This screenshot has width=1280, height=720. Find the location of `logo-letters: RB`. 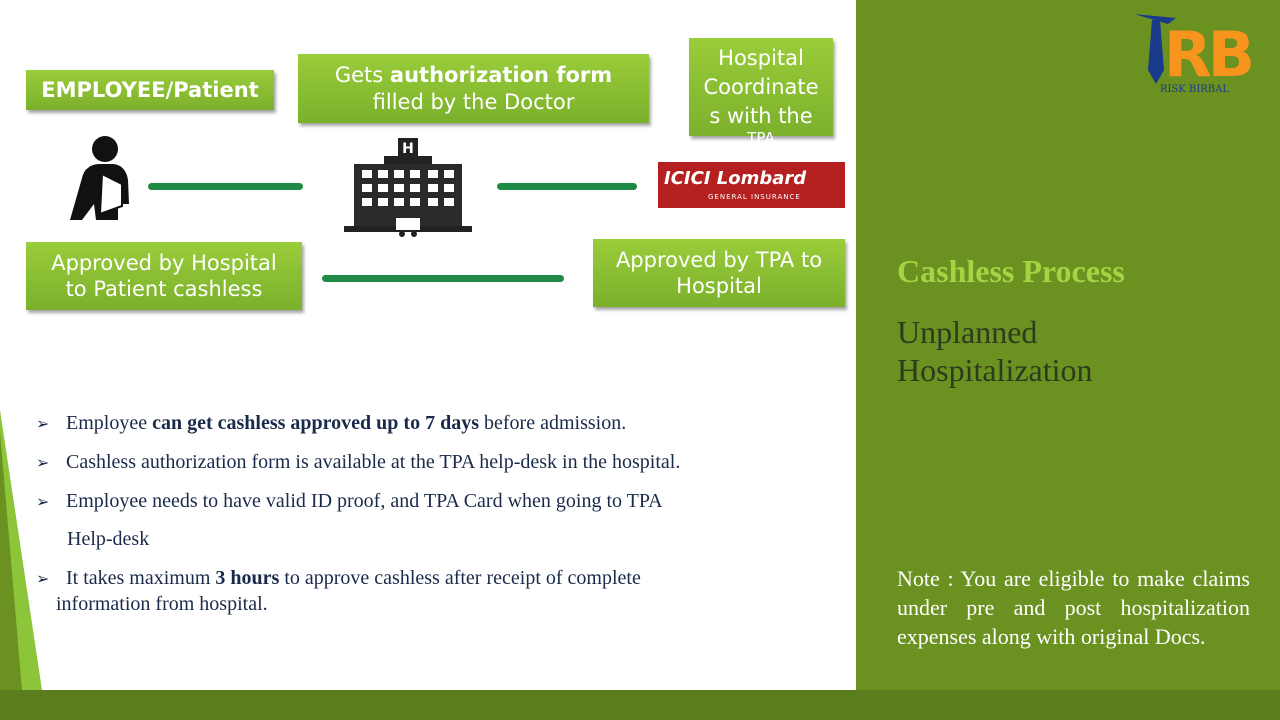

logo-letters: RB is located at coordinates (1207, 54).